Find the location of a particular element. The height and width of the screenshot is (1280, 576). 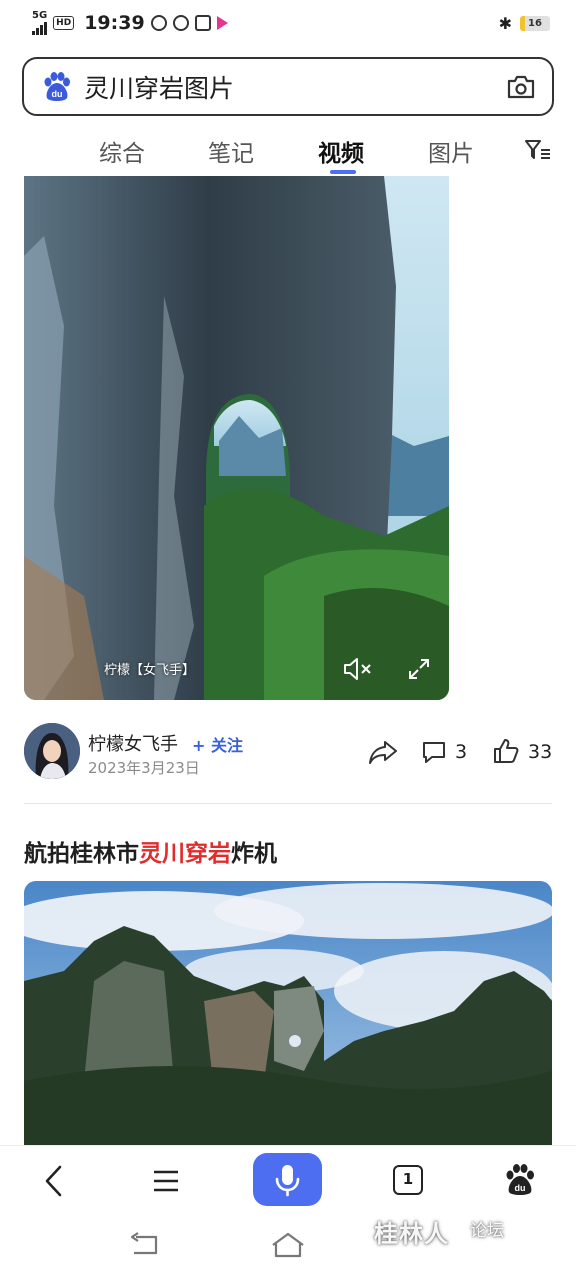

filter-icon is located at coordinates (538, 150).